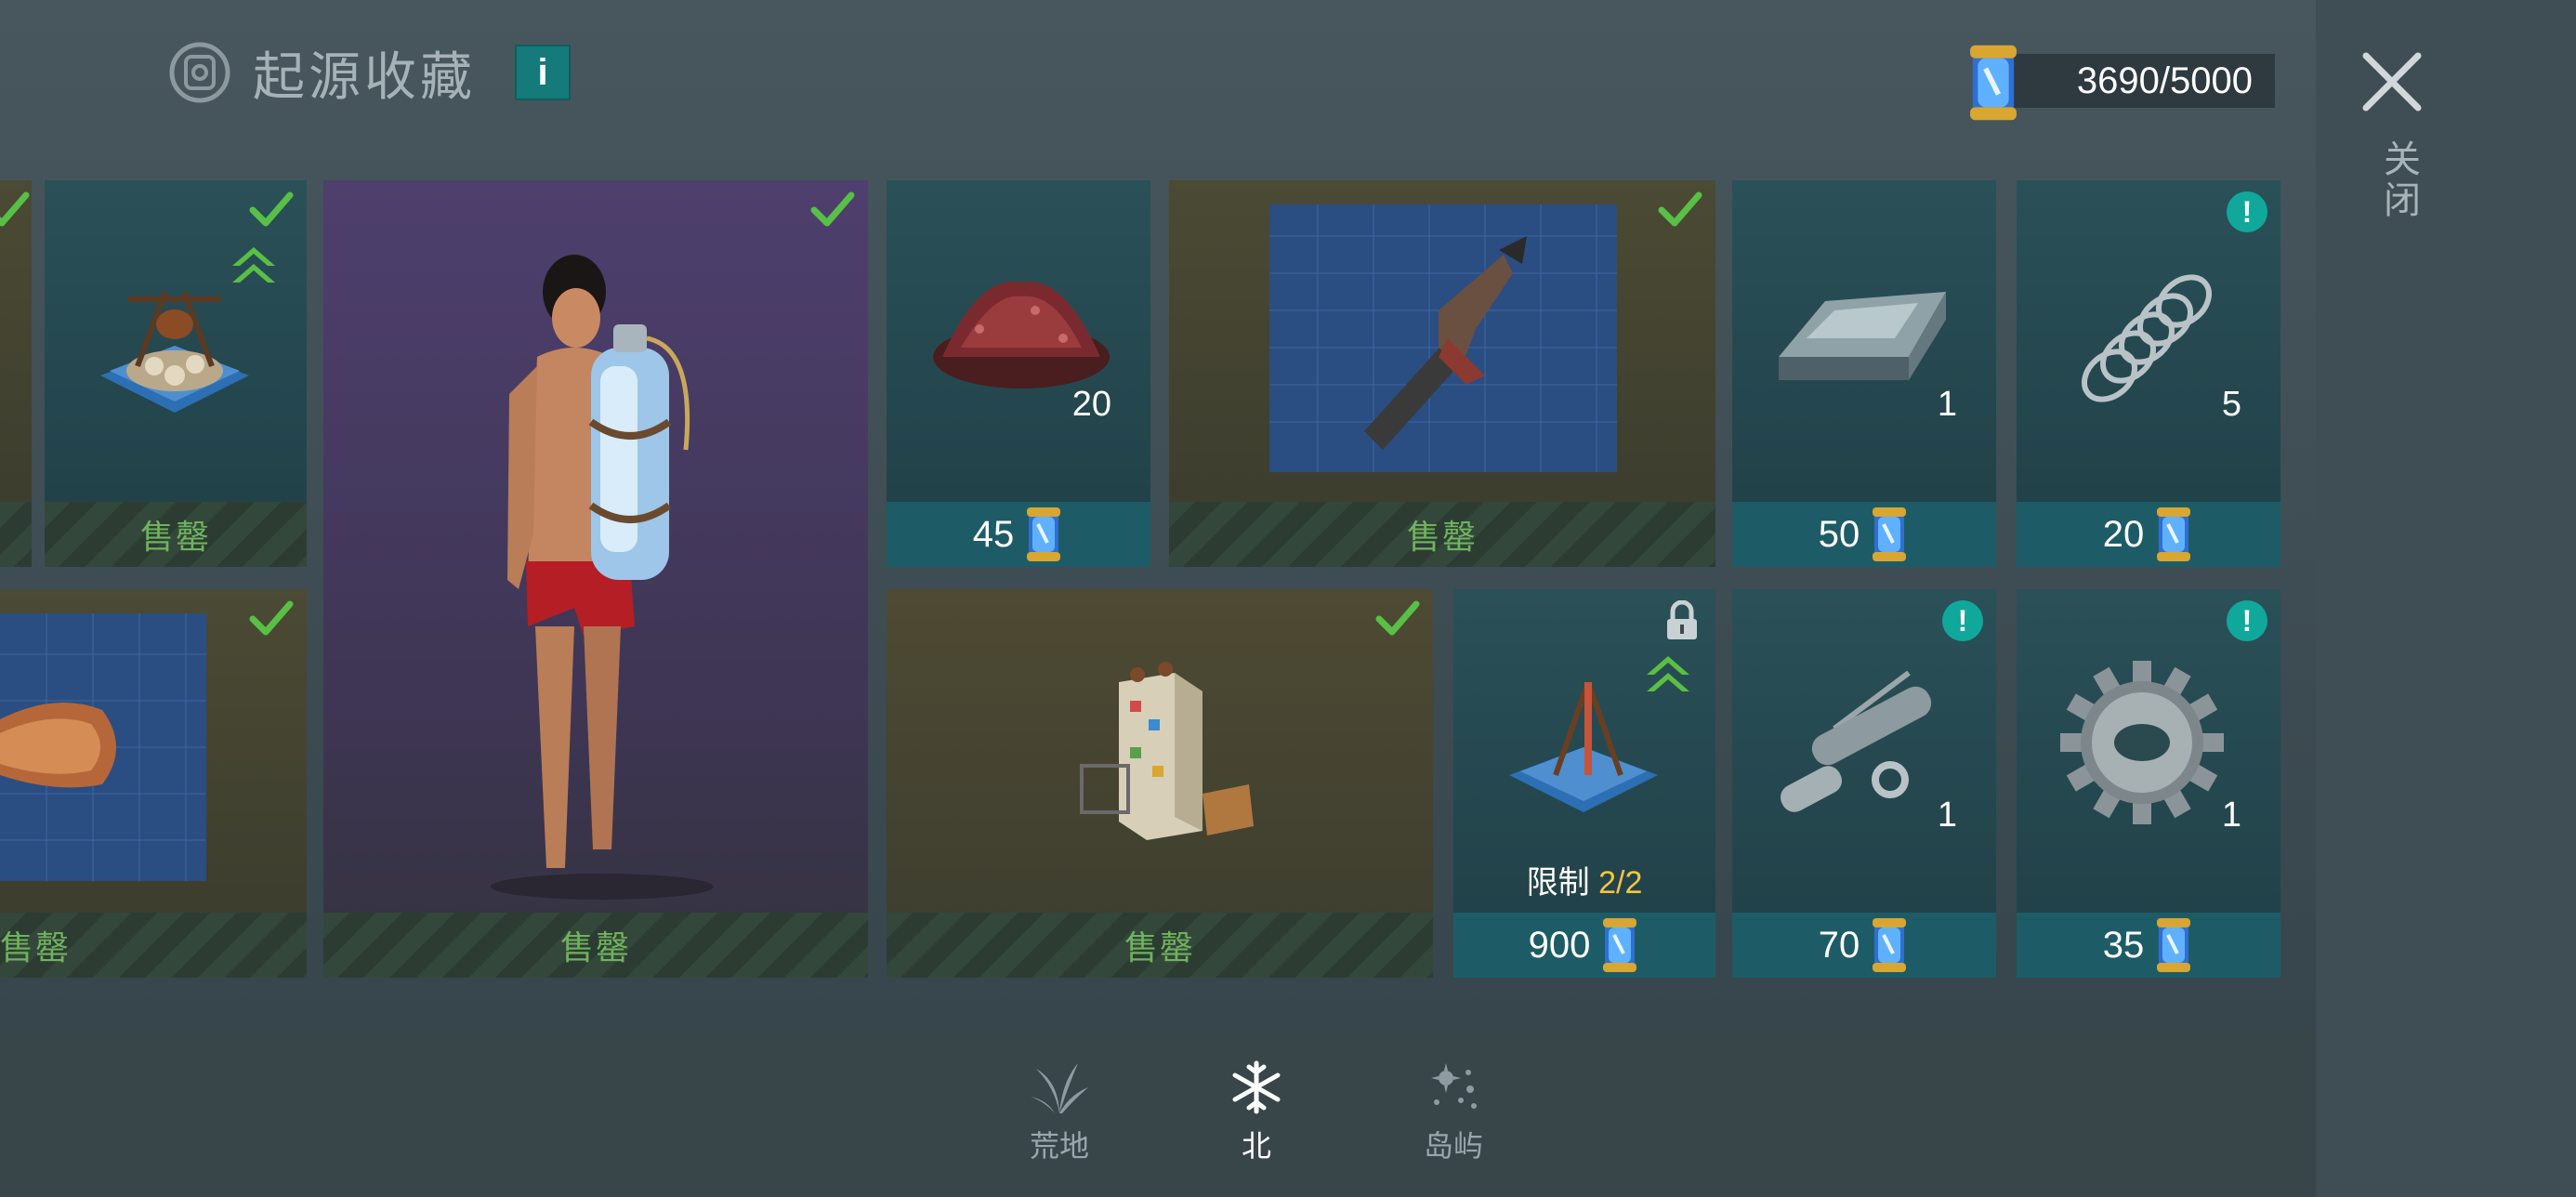  What do you see at coordinates (1018, 534) in the screenshot?
I see `price-bar: 45` at bounding box center [1018, 534].